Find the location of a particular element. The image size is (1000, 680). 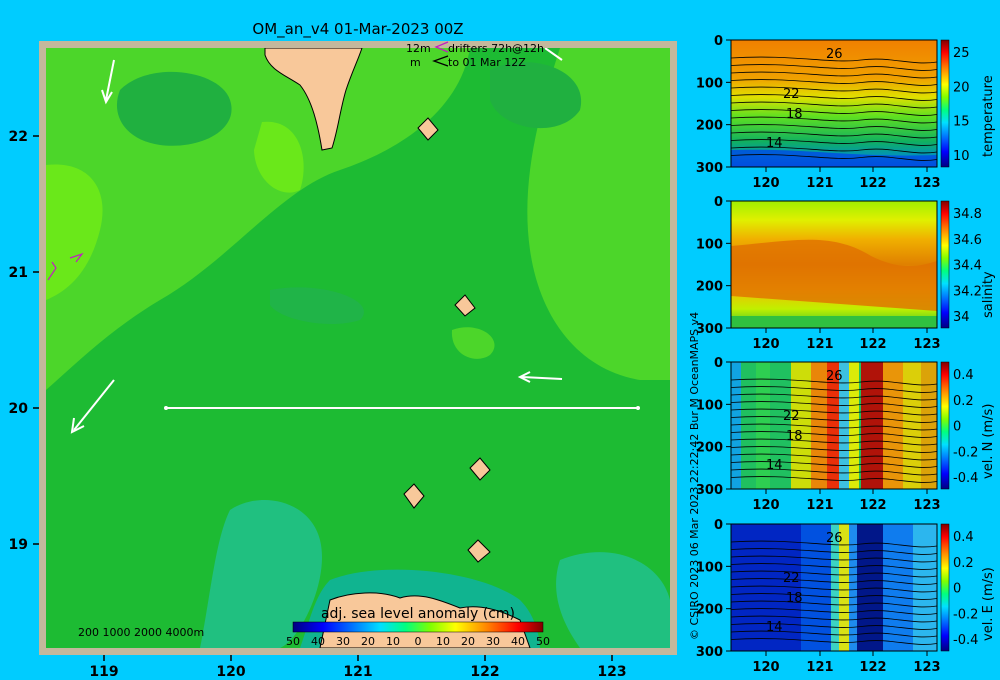

depth-tick: 200 is located at coordinates (709, 287).